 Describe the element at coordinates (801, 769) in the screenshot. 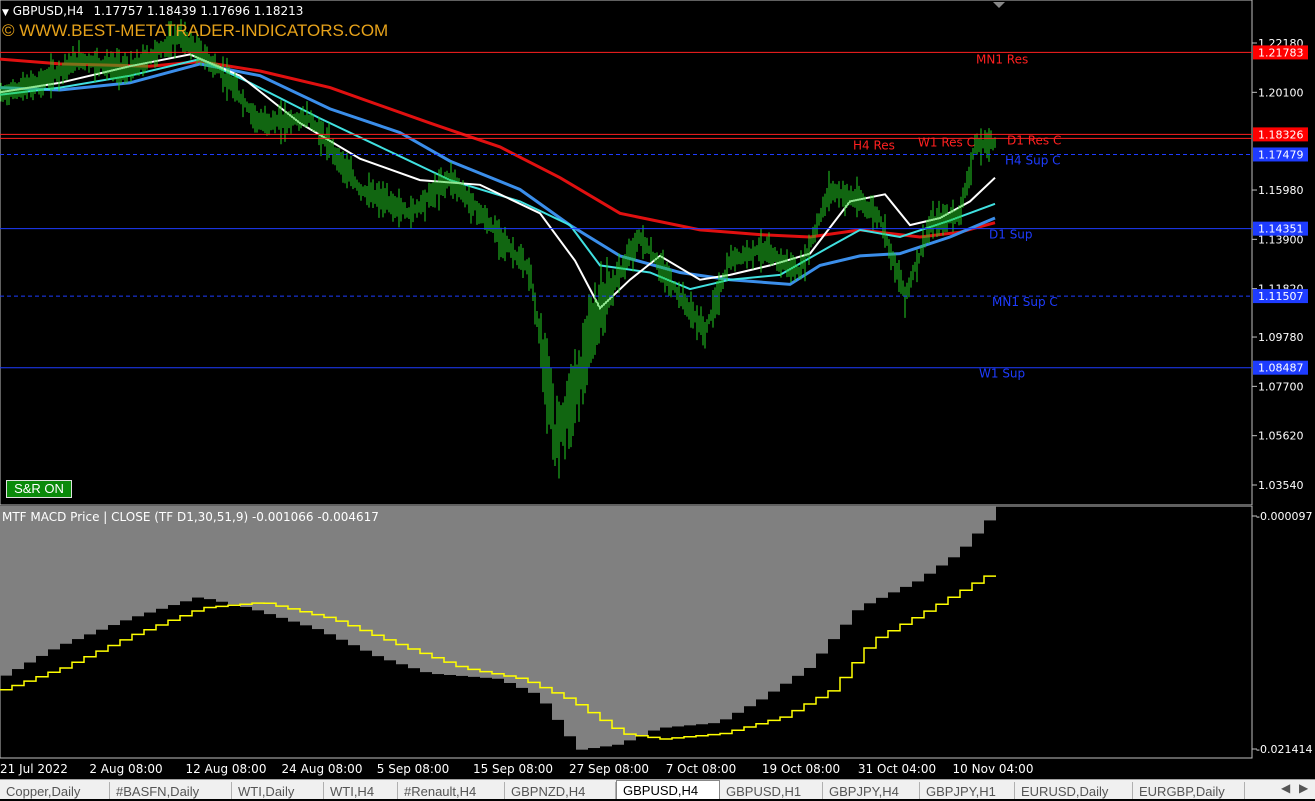

I see `time-tick-label: 19 Oct 08:00` at that location.